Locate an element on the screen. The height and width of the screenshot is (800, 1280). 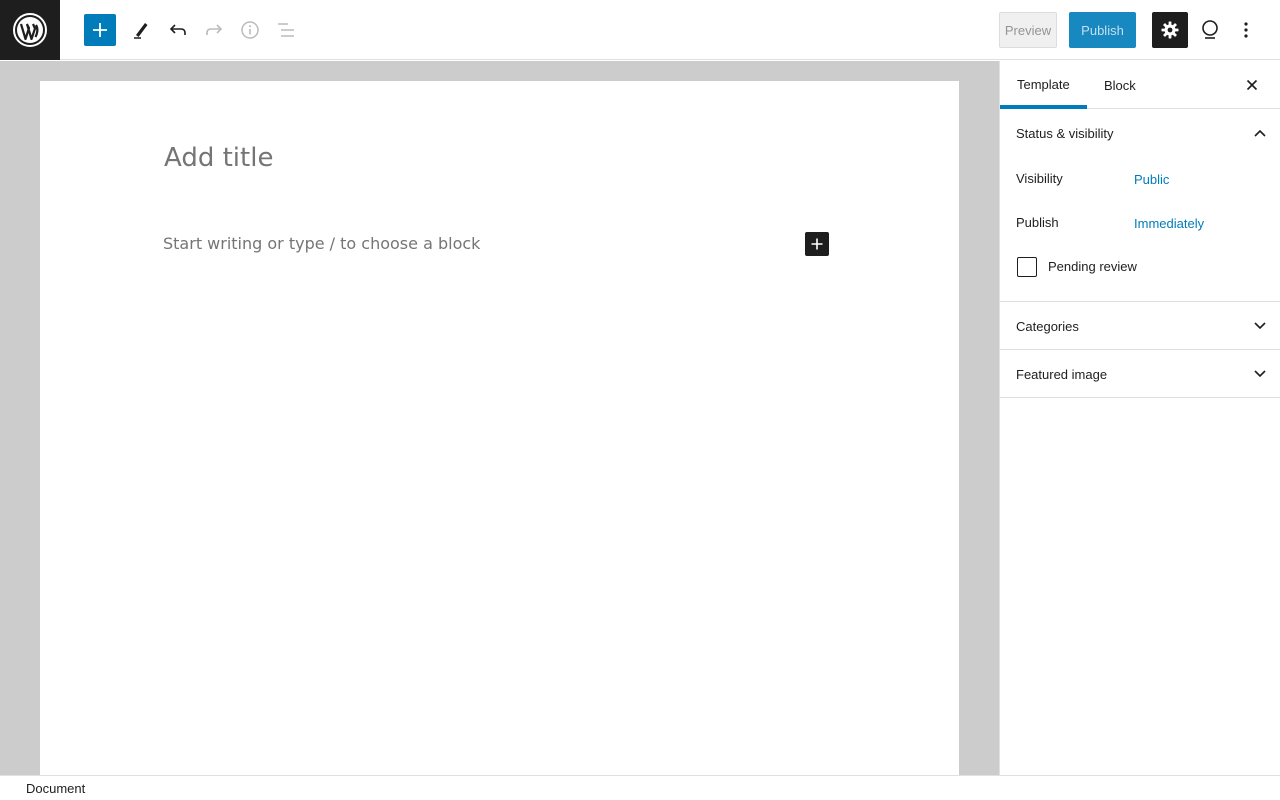
visibility-value-button: Public is located at coordinates (1151, 179).